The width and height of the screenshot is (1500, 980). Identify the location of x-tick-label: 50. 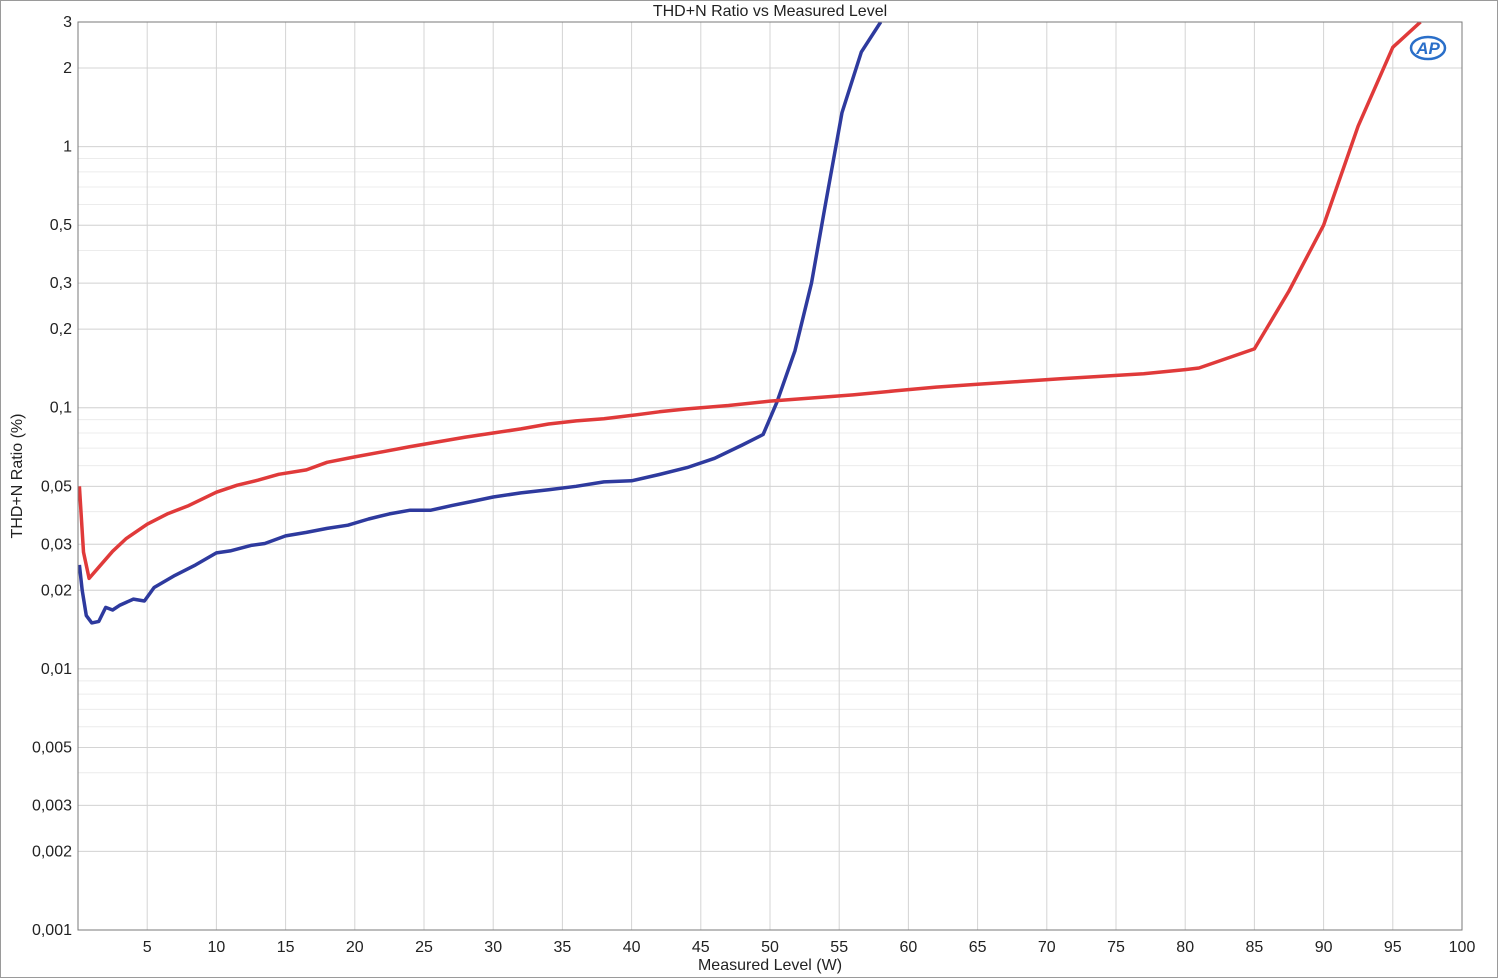
(770, 947).